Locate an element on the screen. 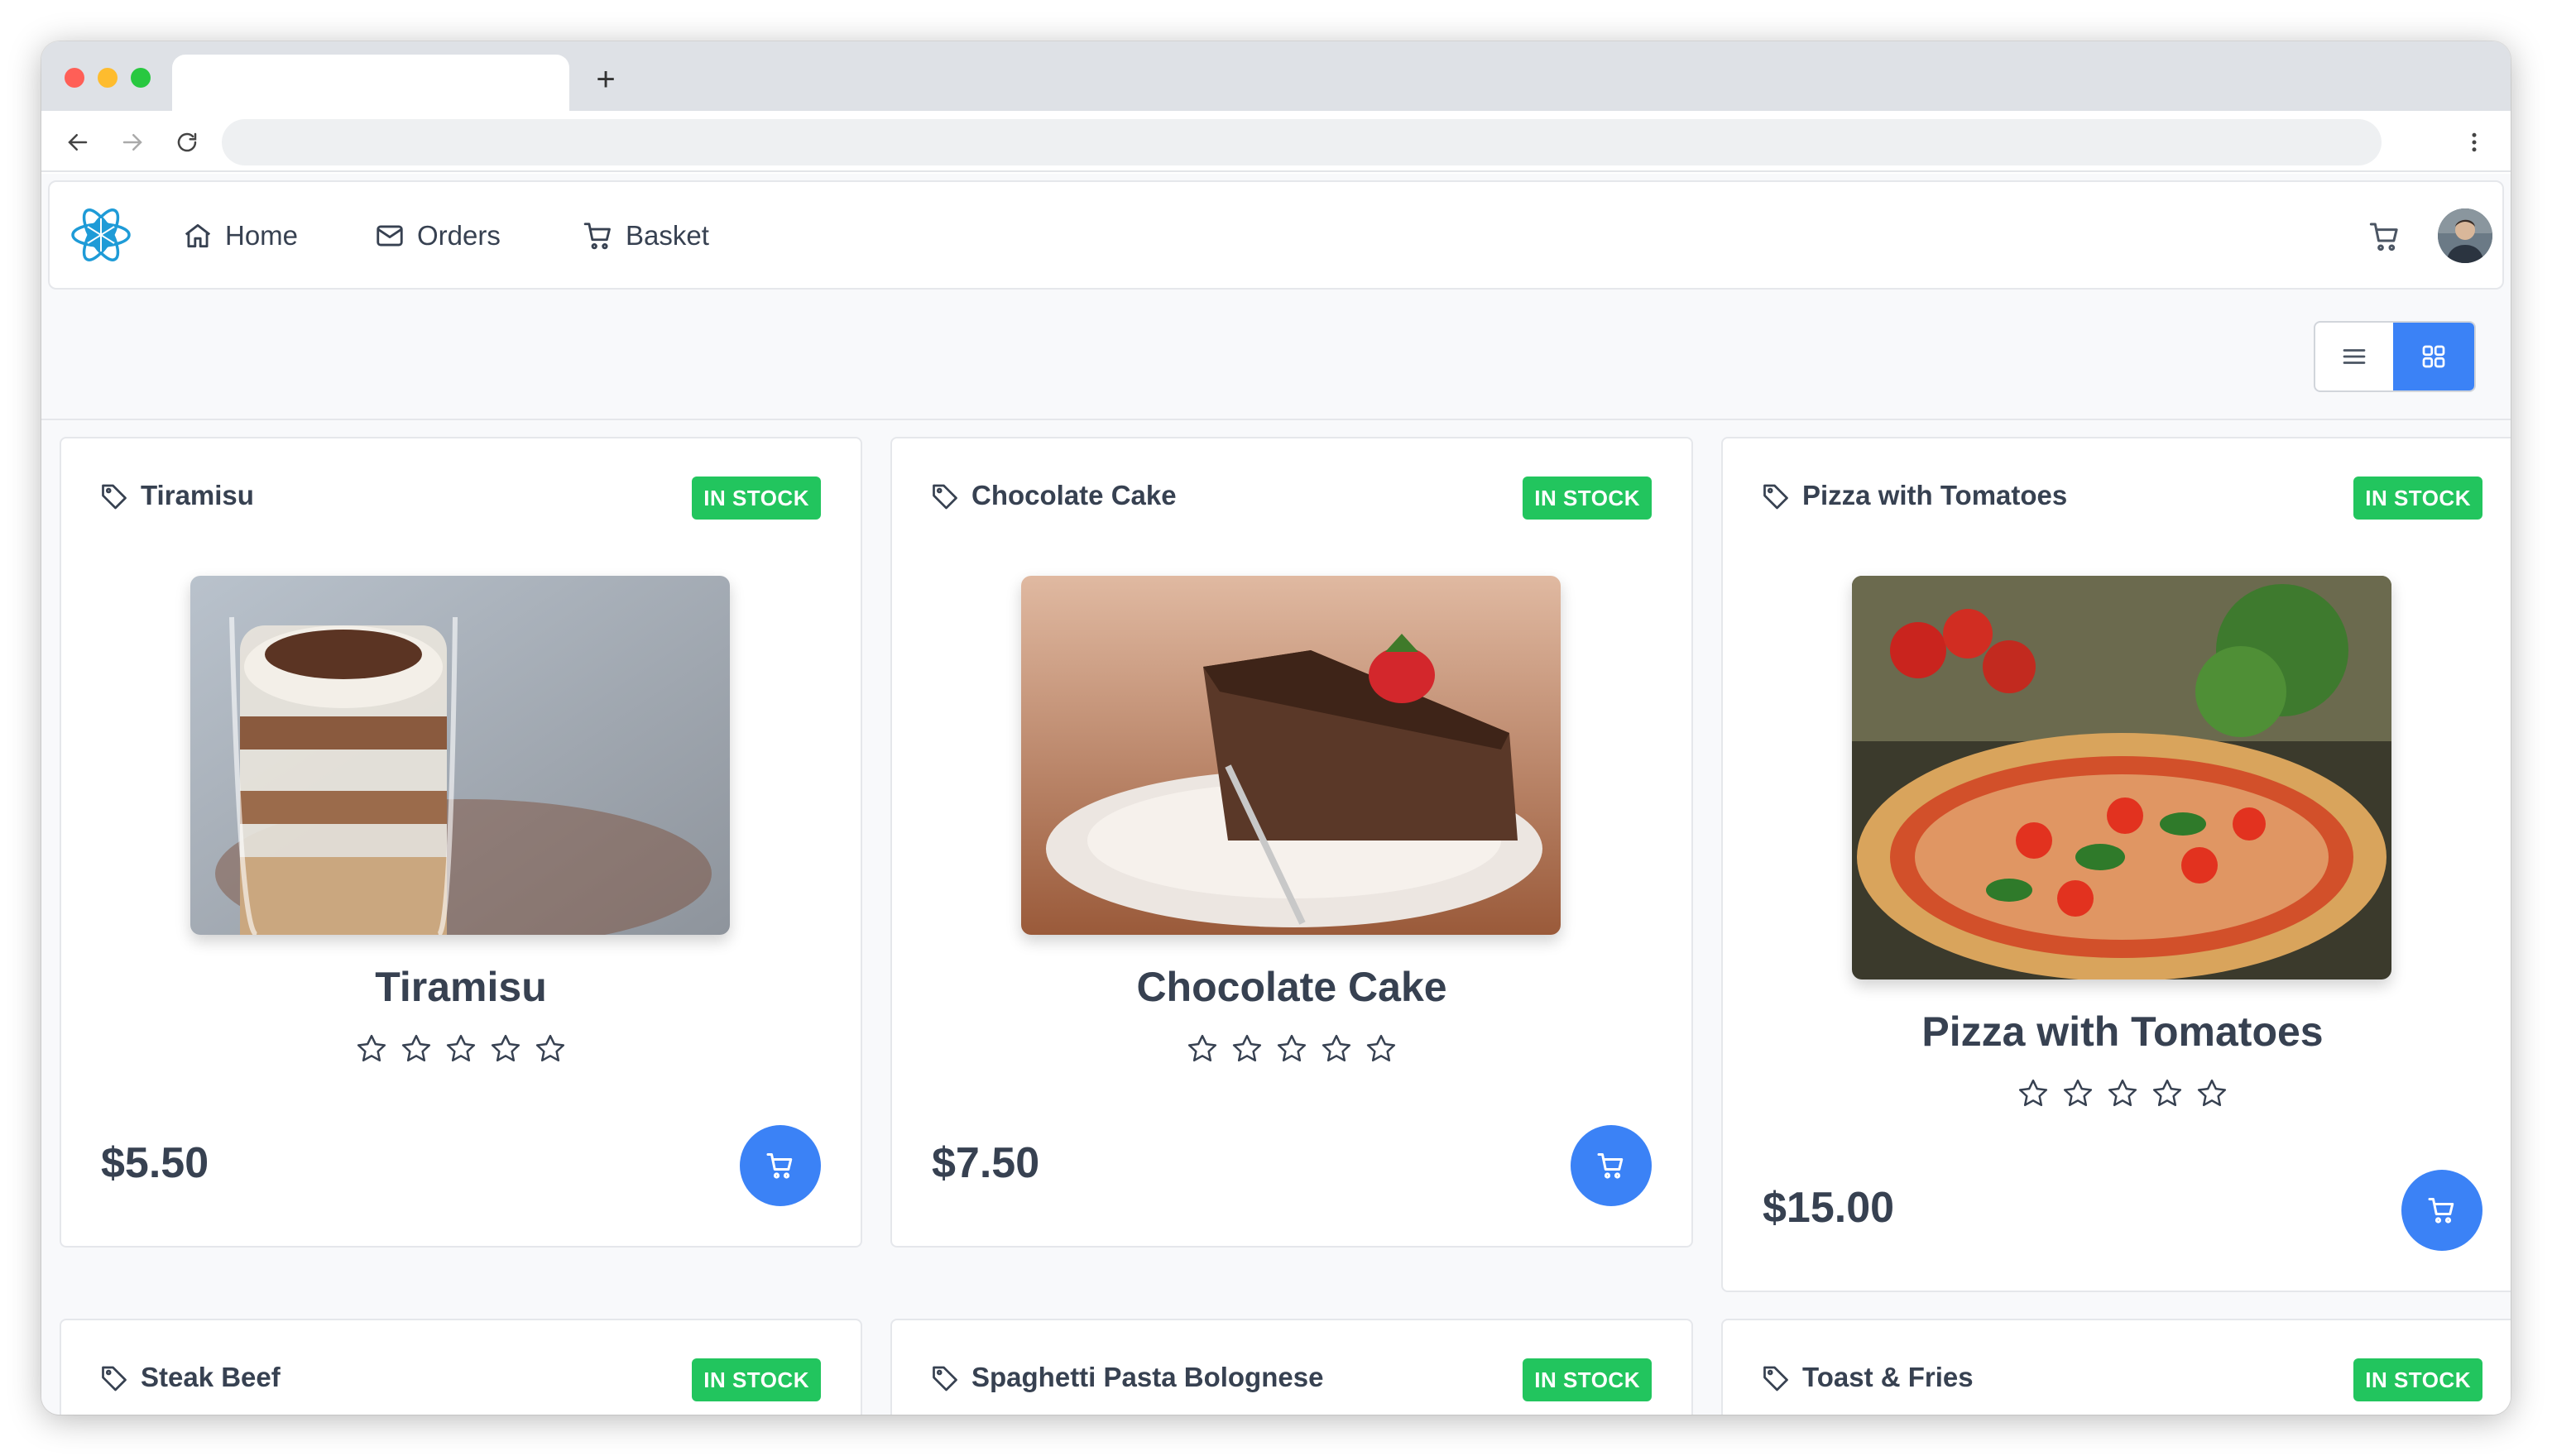 The height and width of the screenshot is (1456, 2552). active-tab is located at coordinates (370, 83).